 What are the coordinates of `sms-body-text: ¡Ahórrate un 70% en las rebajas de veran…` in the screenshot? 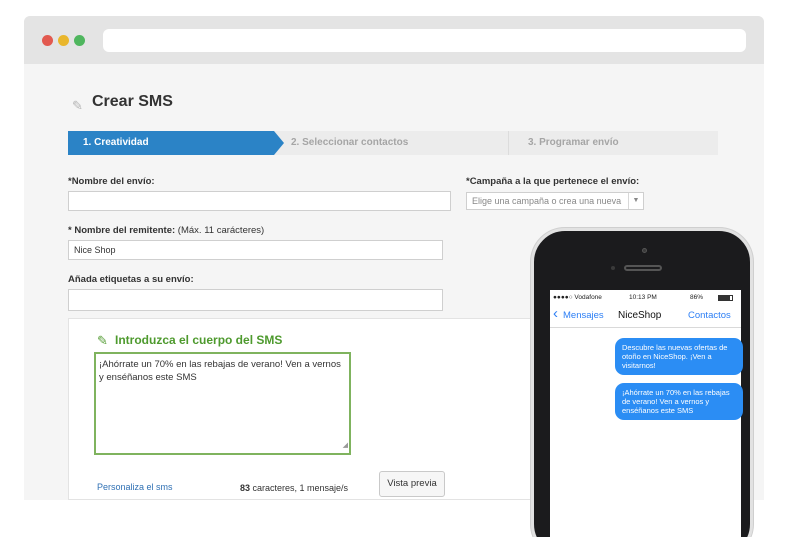 It's located at (220, 371).